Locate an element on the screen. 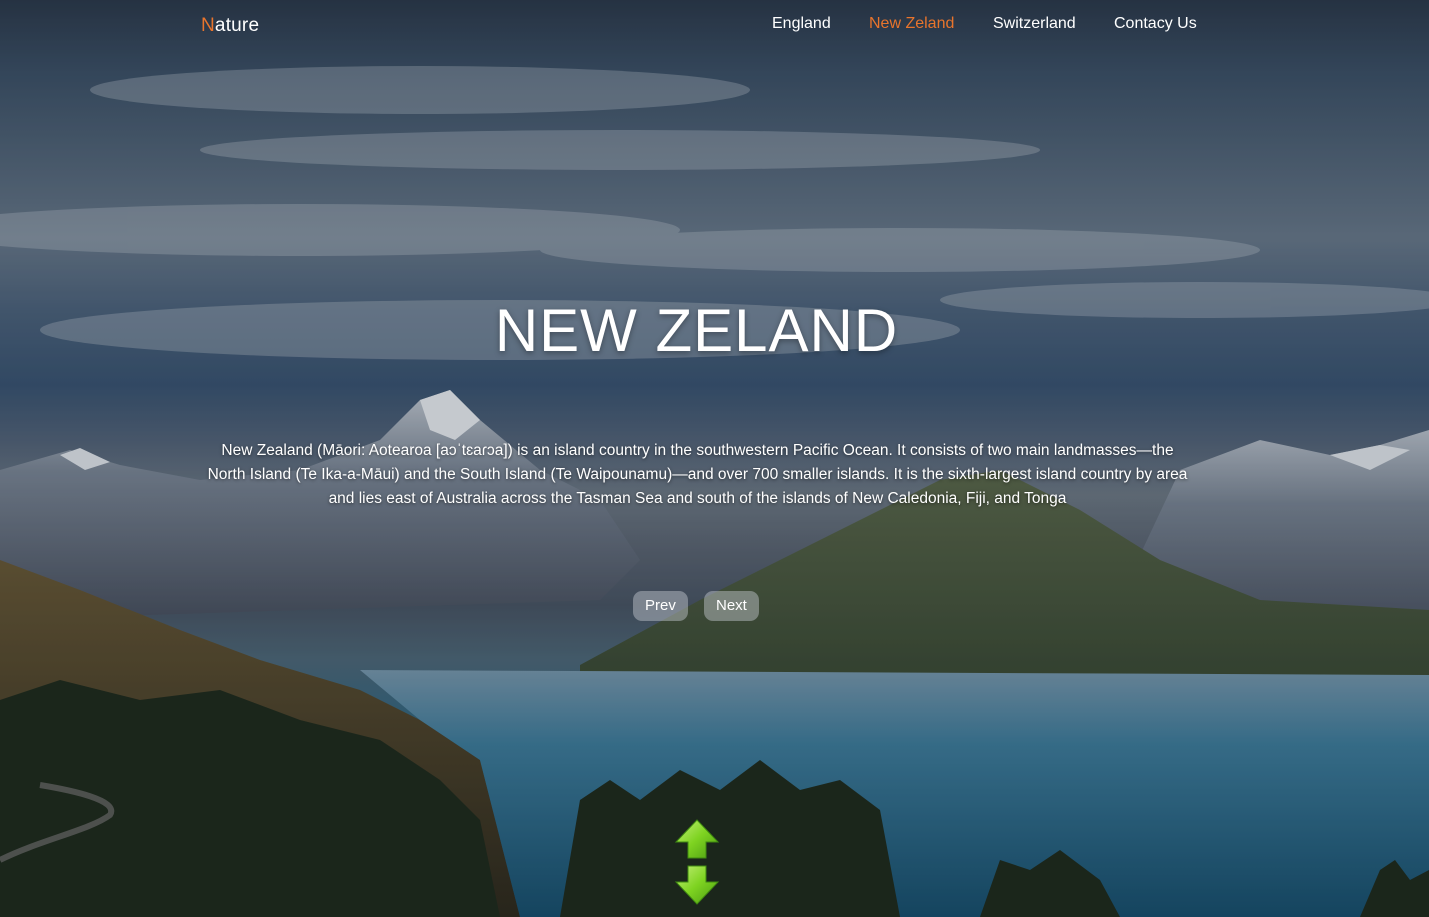 The image size is (1429, 917). nav-item-new-zeland: New Zeland is located at coordinates (911, 24).